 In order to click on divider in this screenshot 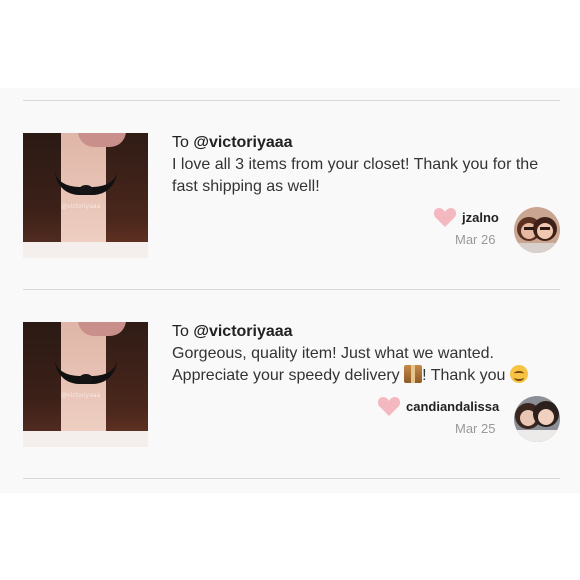, I will do `click(291, 478)`.